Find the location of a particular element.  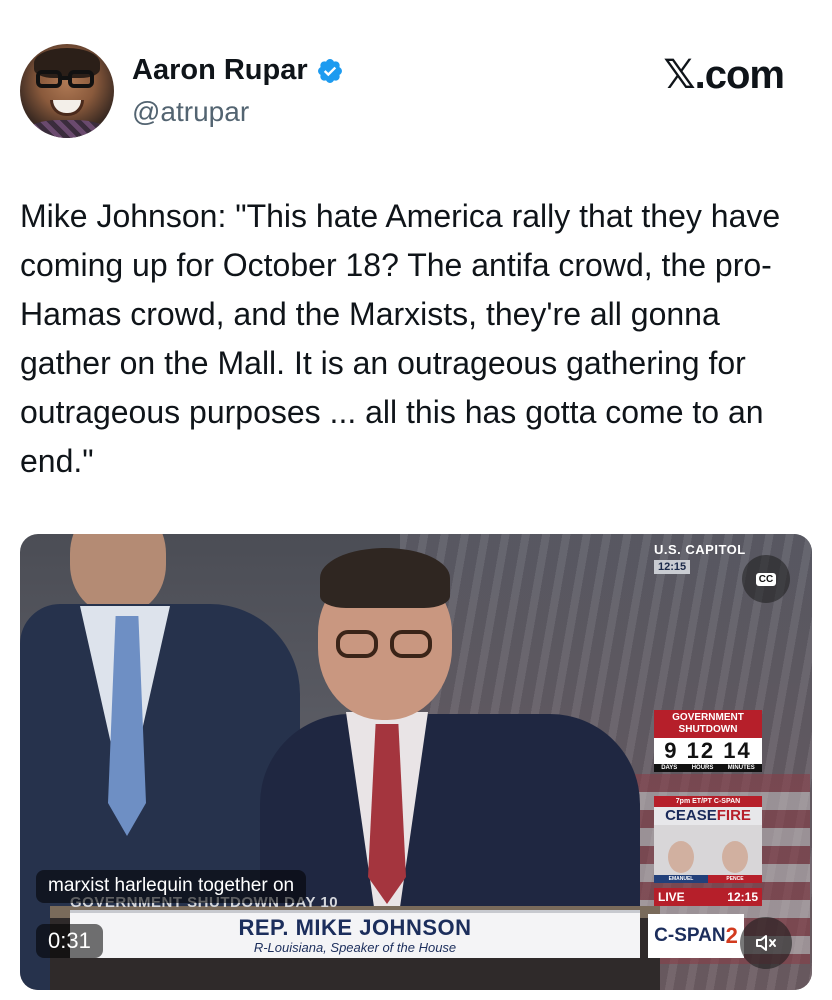

ceasefire-title-b: FIRE is located at coordinates (733, 815).